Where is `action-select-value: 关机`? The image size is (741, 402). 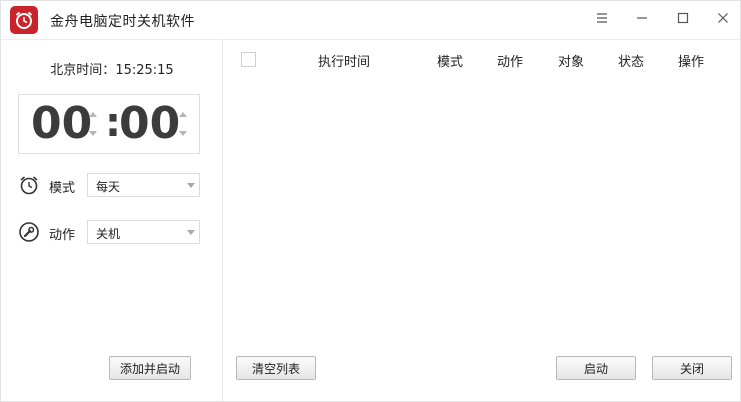
action-select-value: 关机 is located at coordinates (108, 234).